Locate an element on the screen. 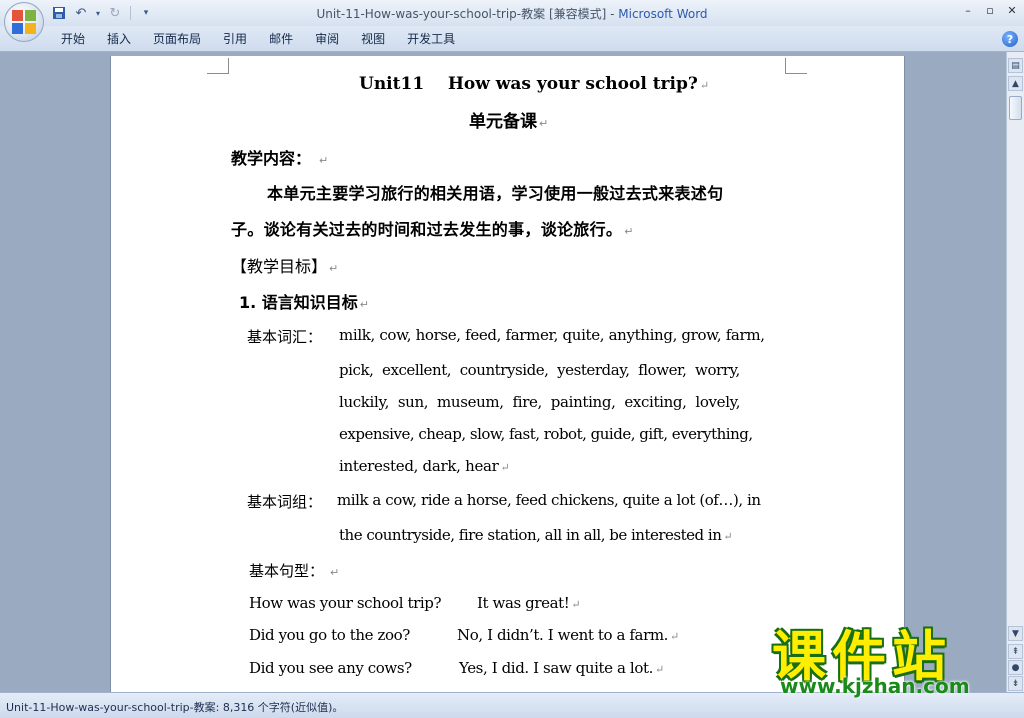 The width and height of the screenshot is (1024, 718). tab-insert: 插入 is located at coordinates (119, 39).